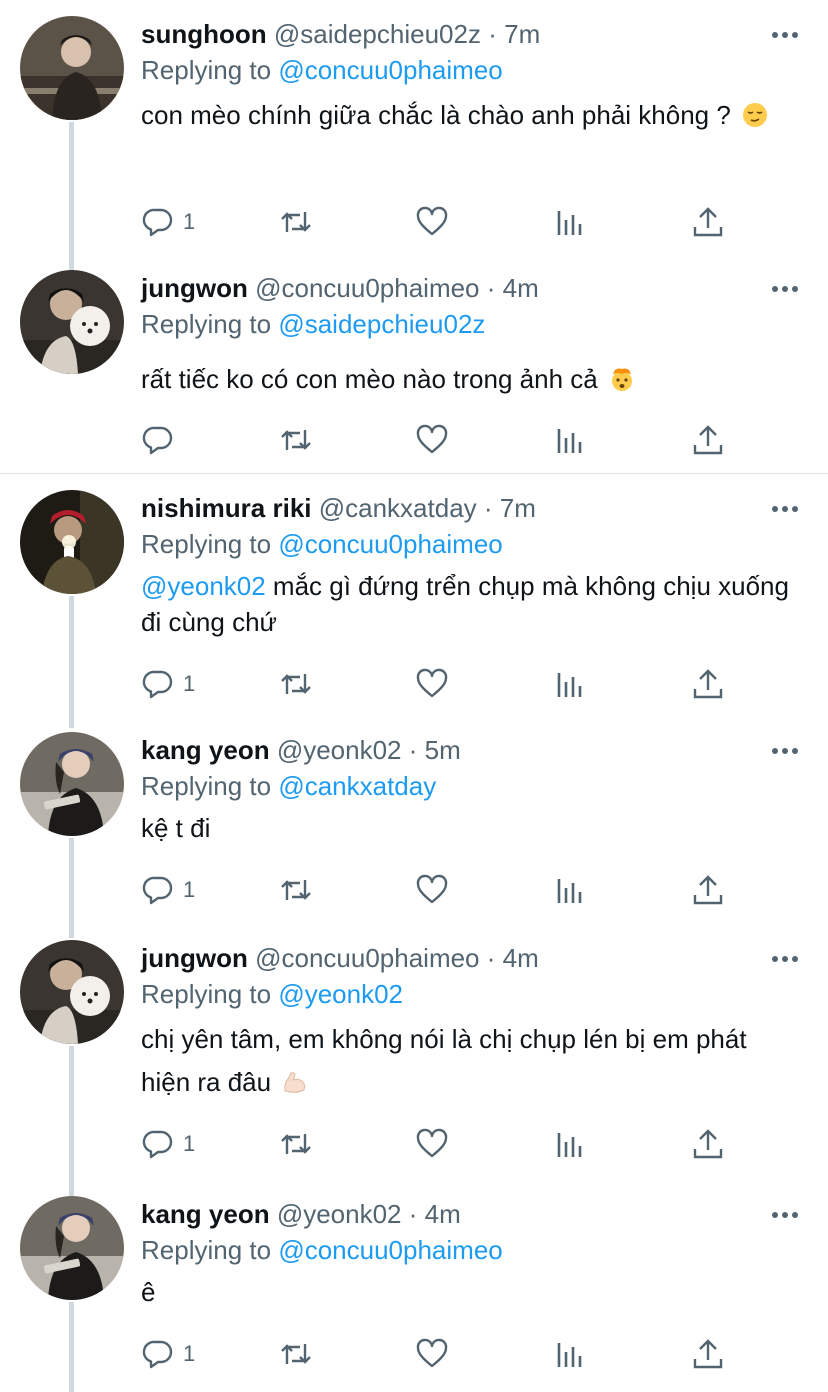  Describe the element at coordinates (157, 684) in the screenshot. I see `reply-icon` at that location.